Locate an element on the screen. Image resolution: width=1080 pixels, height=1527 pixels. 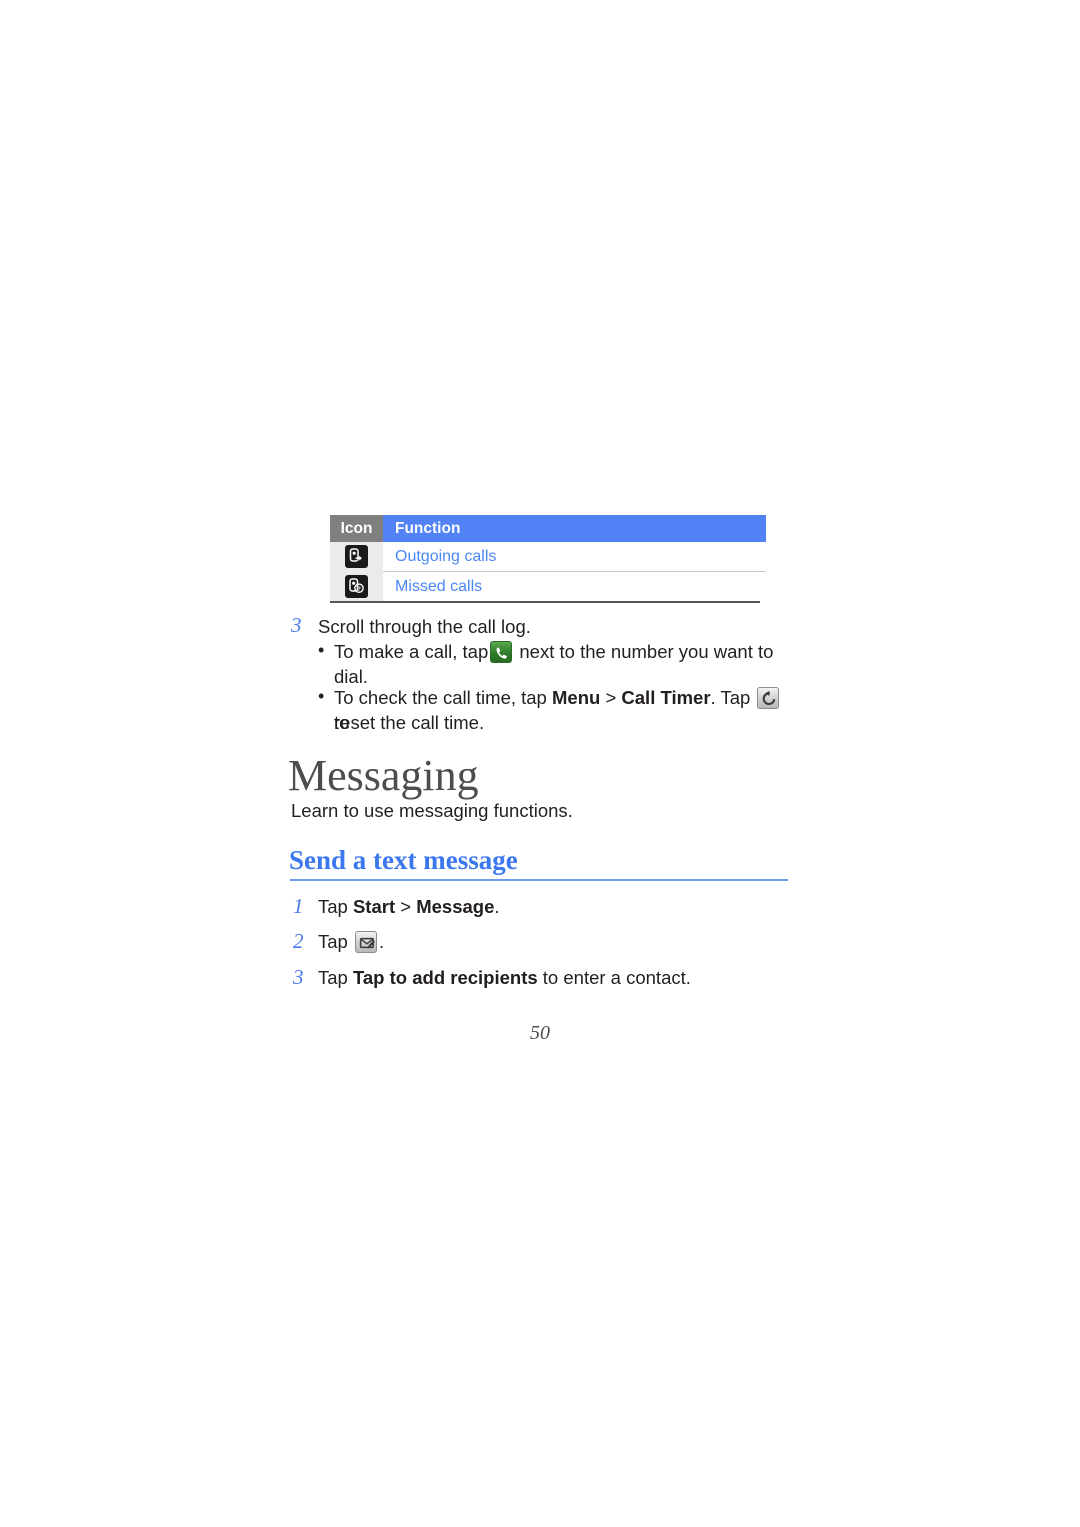
step-suffix: to enter a contact. is located at coordinates (614, 977).